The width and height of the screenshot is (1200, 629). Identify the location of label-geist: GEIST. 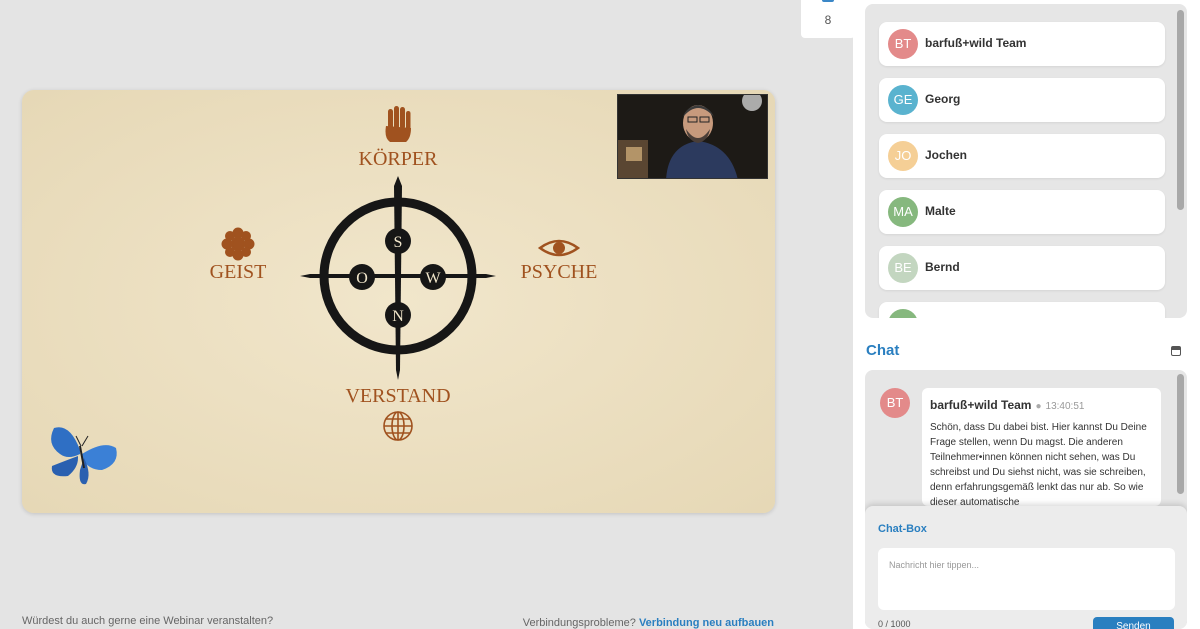
(238, 272).